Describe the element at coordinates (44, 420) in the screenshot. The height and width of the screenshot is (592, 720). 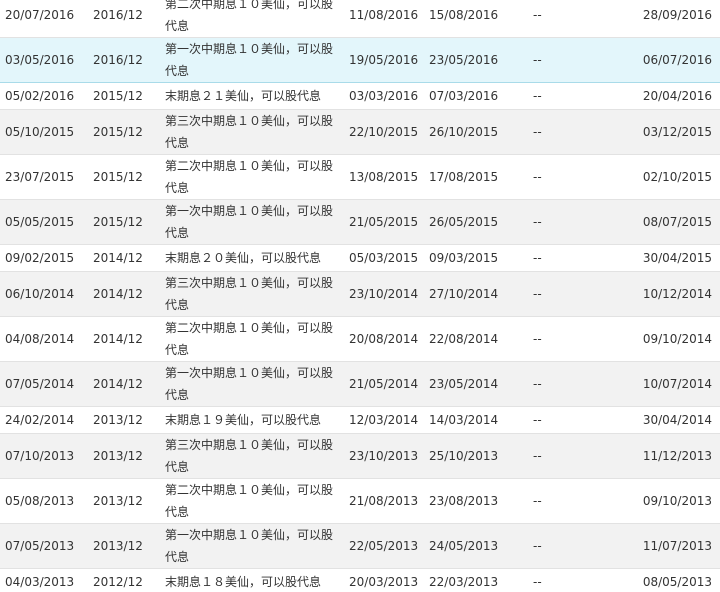
I see `announce-date-cell: 24/02/2014` at that location.